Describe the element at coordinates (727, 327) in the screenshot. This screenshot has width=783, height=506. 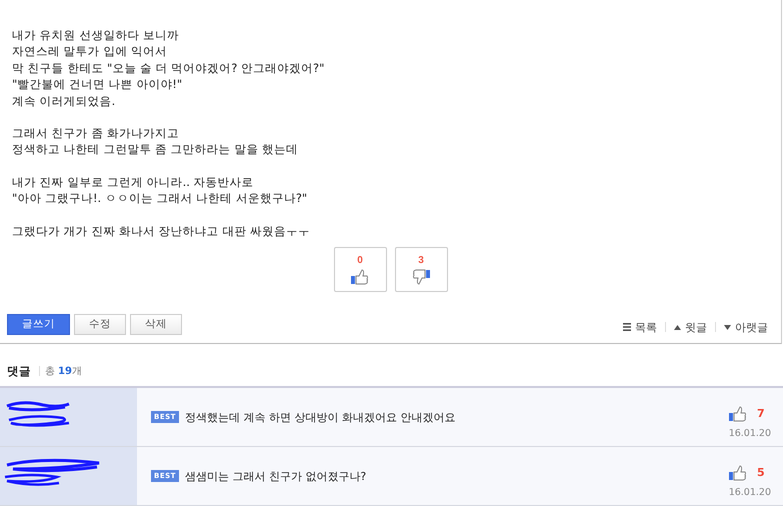
I see `down-triangle-icon` at that location.